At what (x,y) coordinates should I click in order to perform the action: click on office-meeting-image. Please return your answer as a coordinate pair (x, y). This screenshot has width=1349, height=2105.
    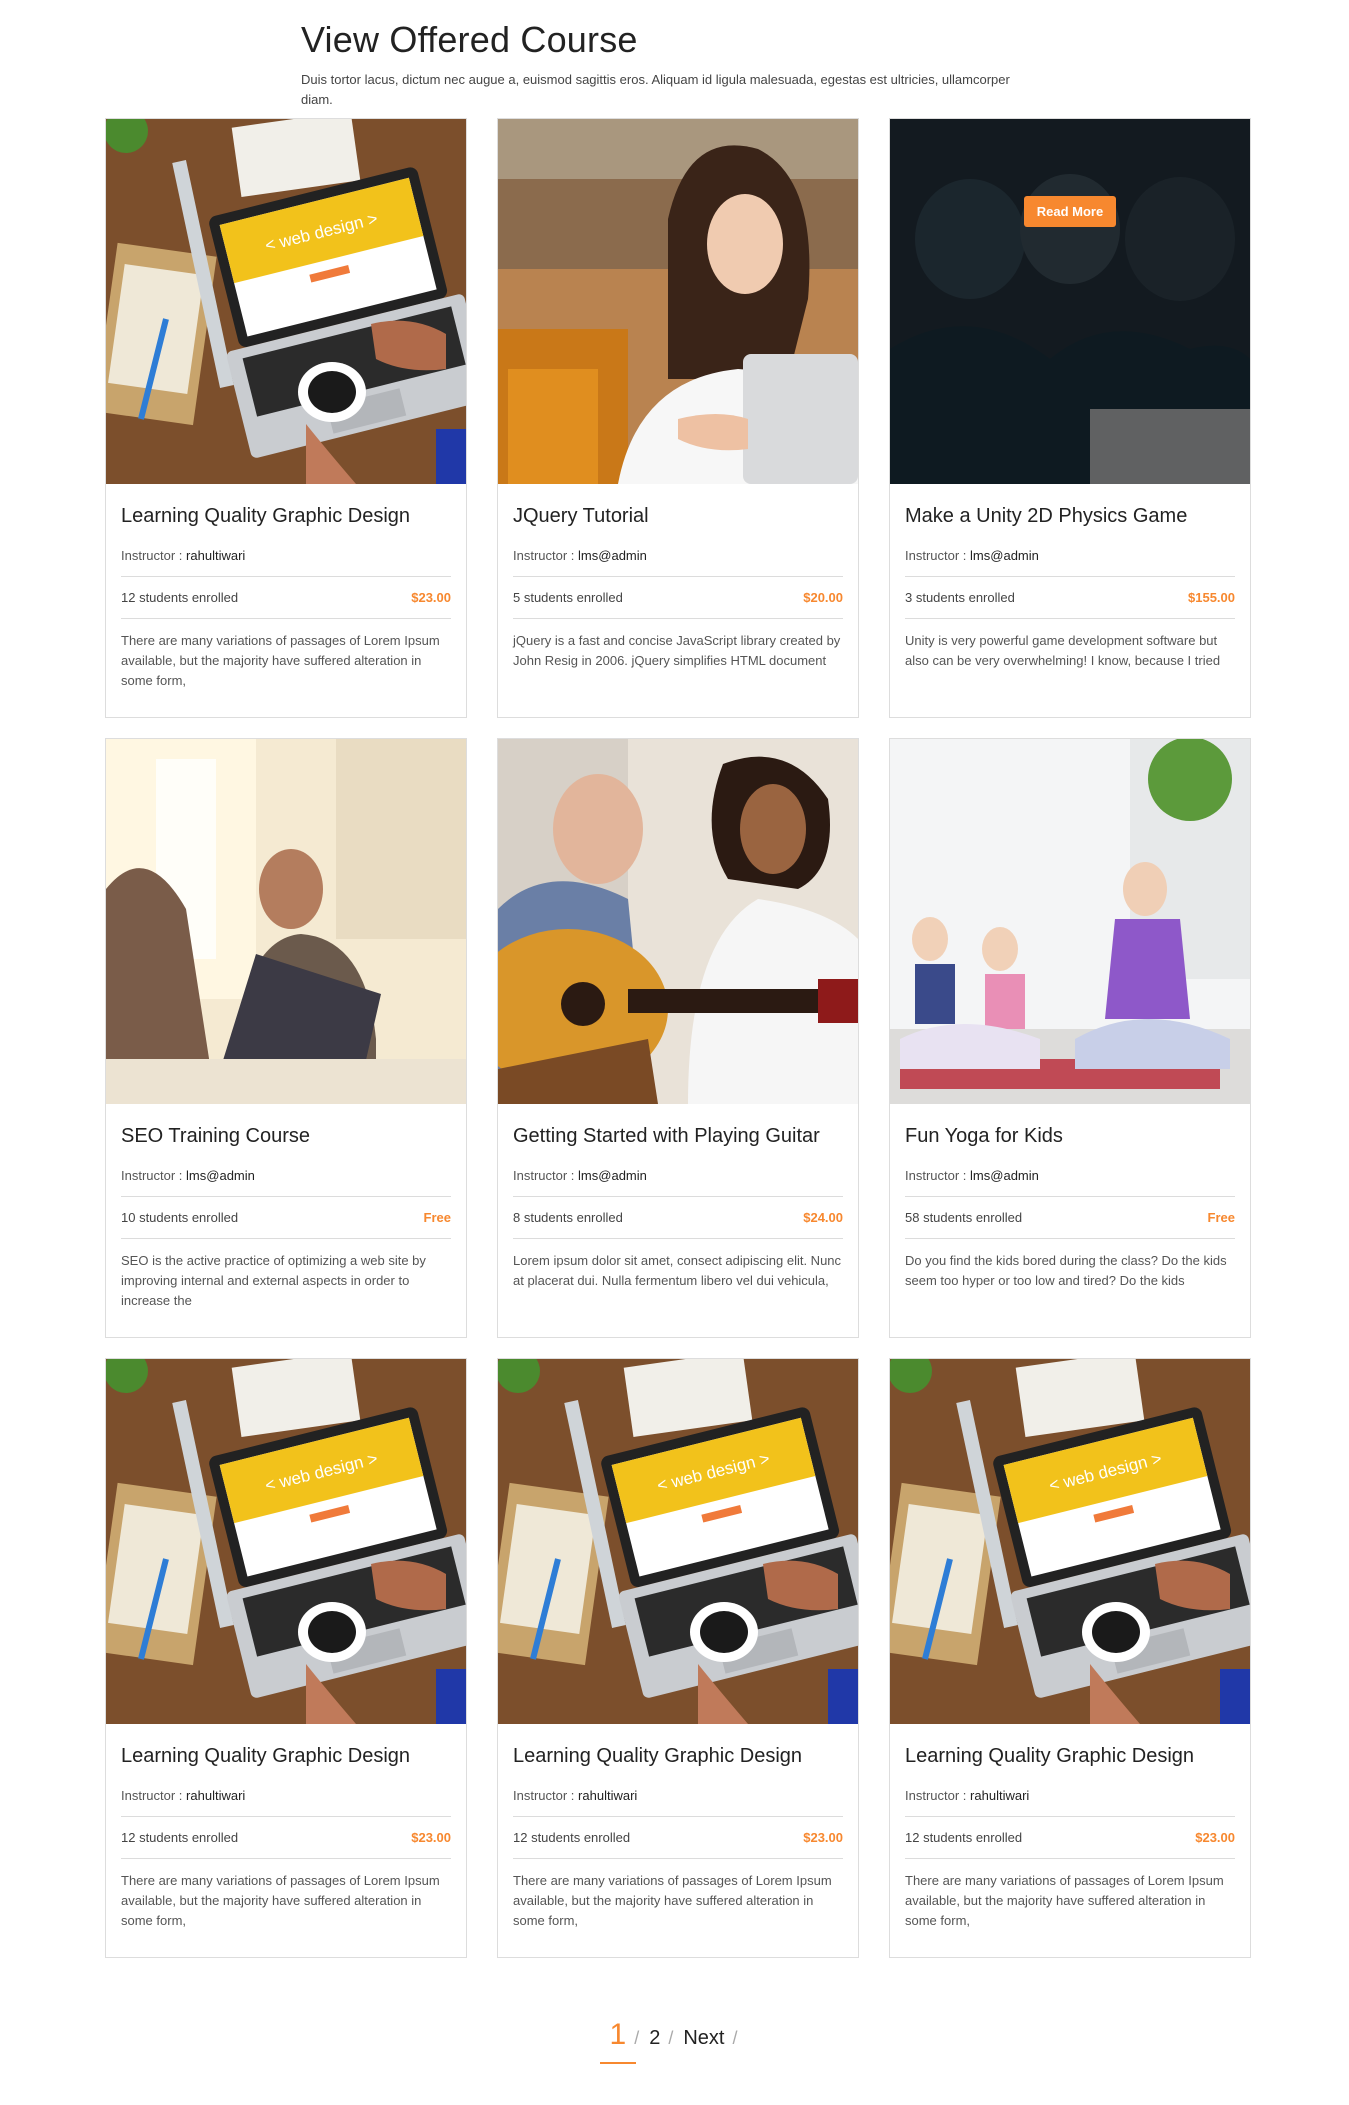
    Looking at the image, I should click on (286, 921).